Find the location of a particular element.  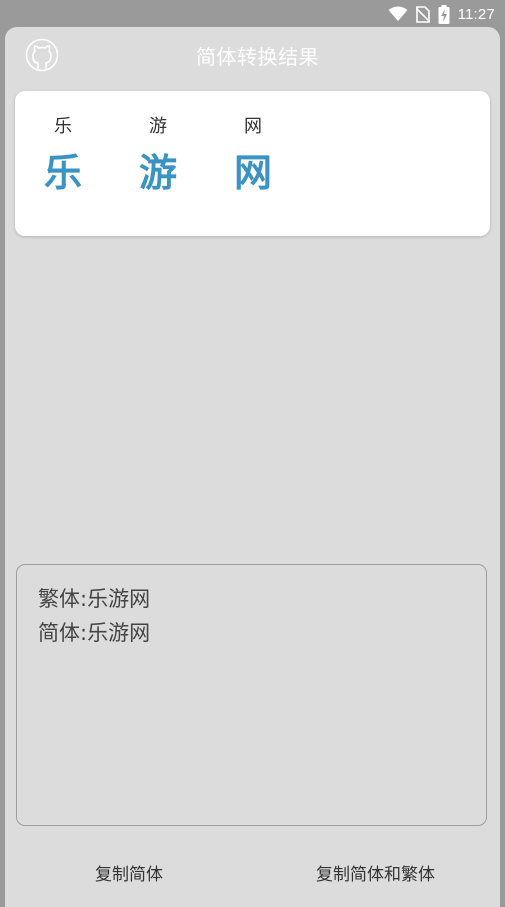

character-small: 游 is located at coordinates (158, 126).